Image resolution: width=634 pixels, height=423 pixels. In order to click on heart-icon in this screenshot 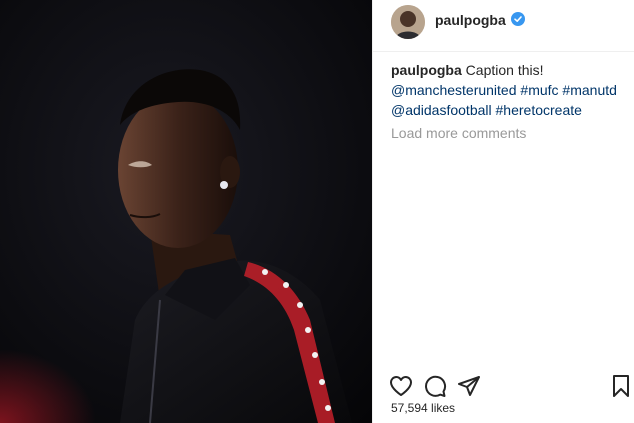, I will do `click(401, 386)`.